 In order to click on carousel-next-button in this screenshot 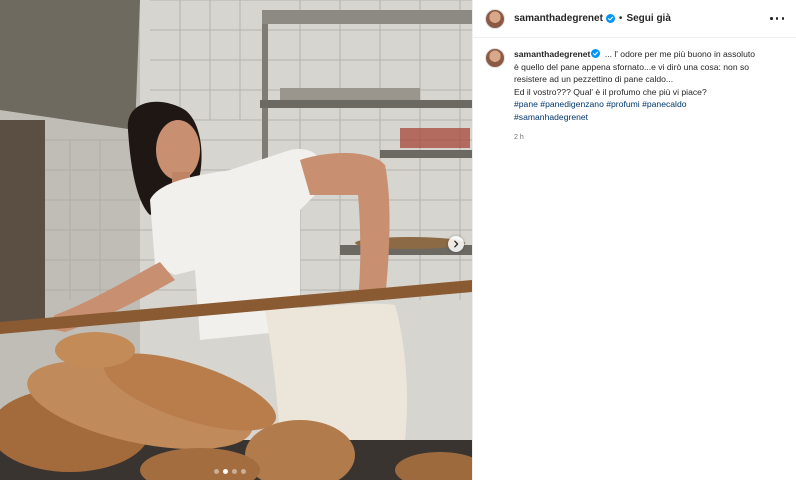, I will do `click(456, 244)`.